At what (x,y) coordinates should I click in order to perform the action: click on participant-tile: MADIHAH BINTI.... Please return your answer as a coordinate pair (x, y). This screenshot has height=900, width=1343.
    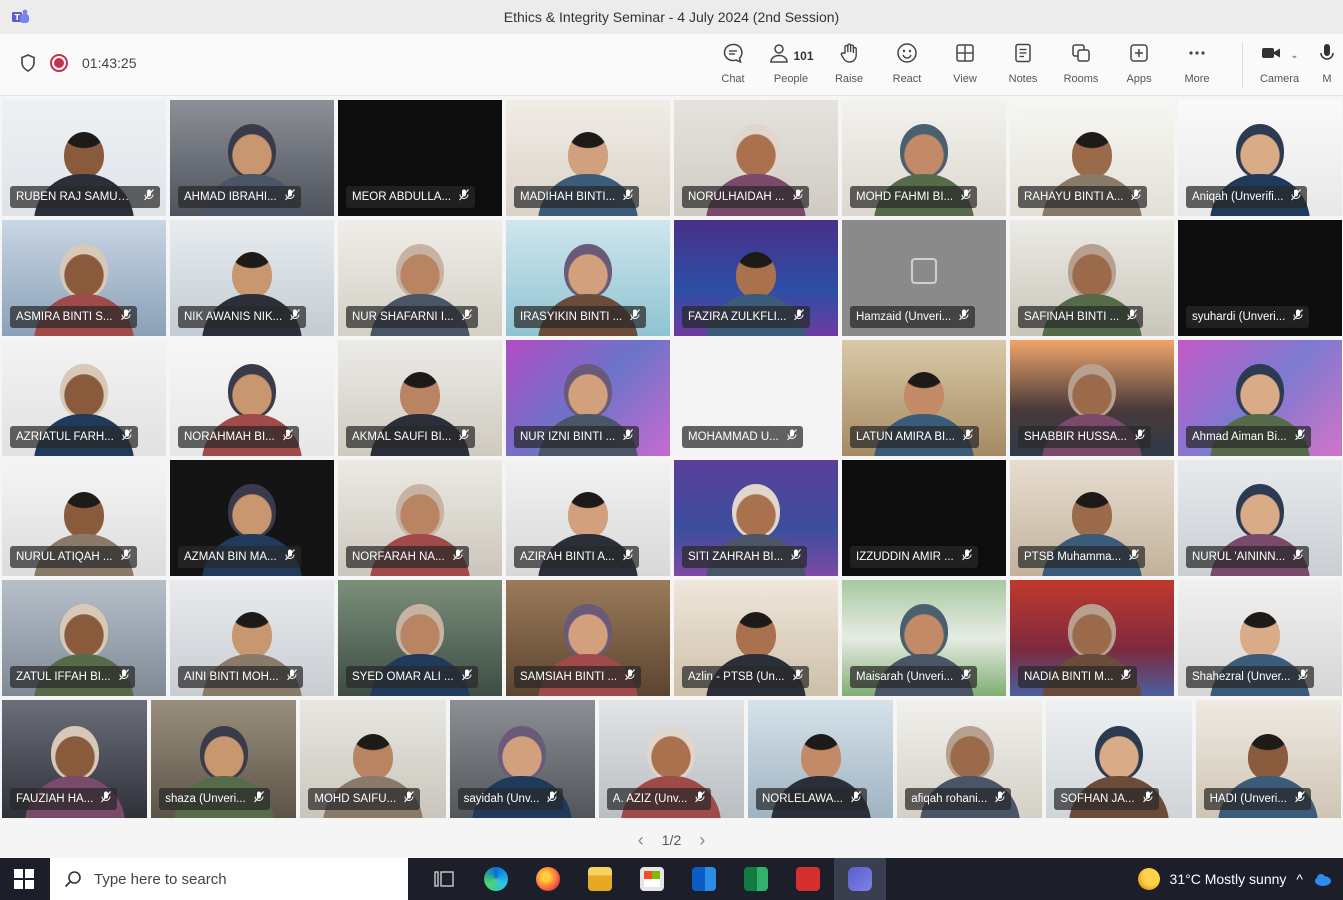
    Looking at the image, I should click on (588, 158).